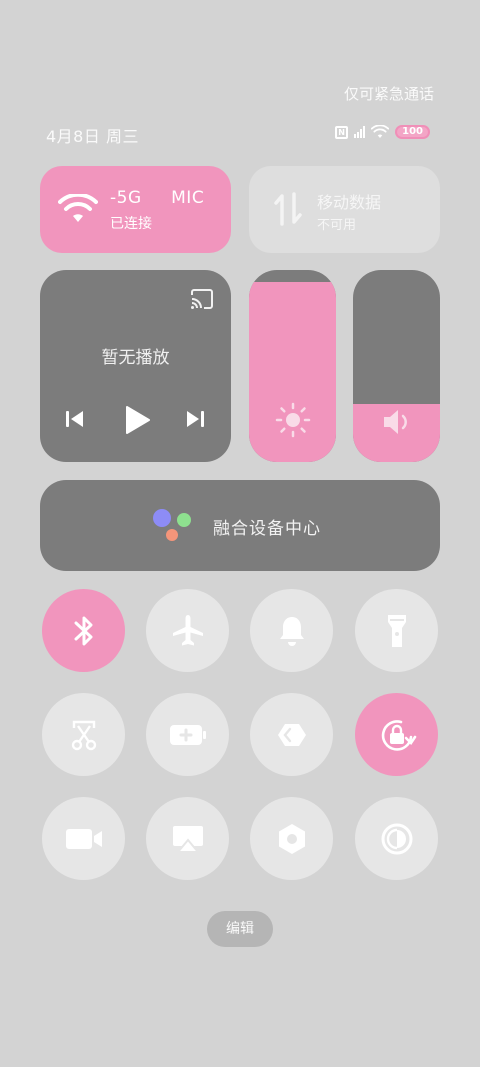 The image size is (480, 1067). Describe the element at coordinates (202, 299) in the screenshot. I see `cast-icon` at that location.